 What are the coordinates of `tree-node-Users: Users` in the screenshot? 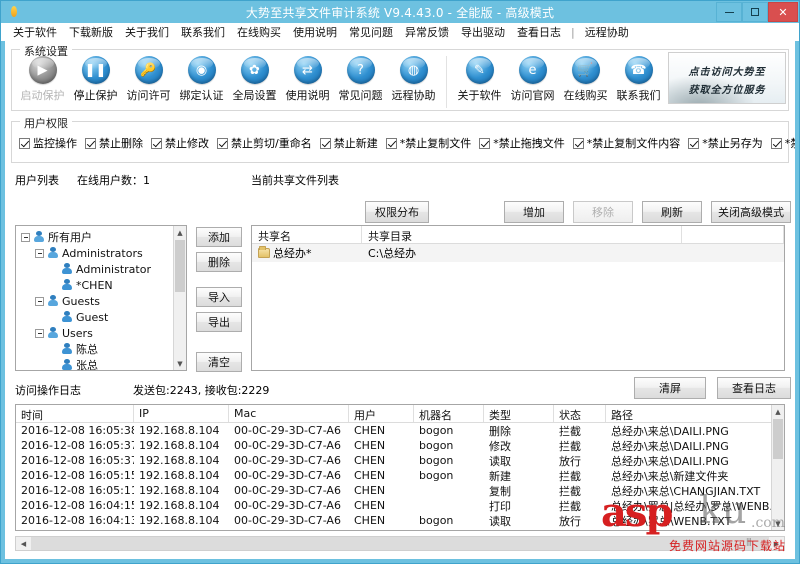 It's located at (97, 333).